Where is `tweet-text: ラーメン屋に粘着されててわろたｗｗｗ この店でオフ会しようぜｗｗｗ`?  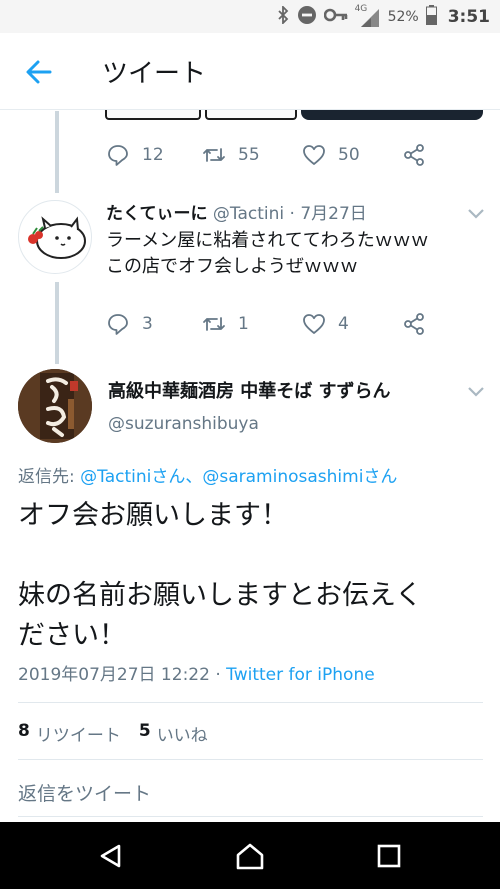
tweet-text: ラーメン屋に粘着されててわろたｗｗｗ この店でオフ会しようぜｗｗｗ is located at coordinates (267, 253).